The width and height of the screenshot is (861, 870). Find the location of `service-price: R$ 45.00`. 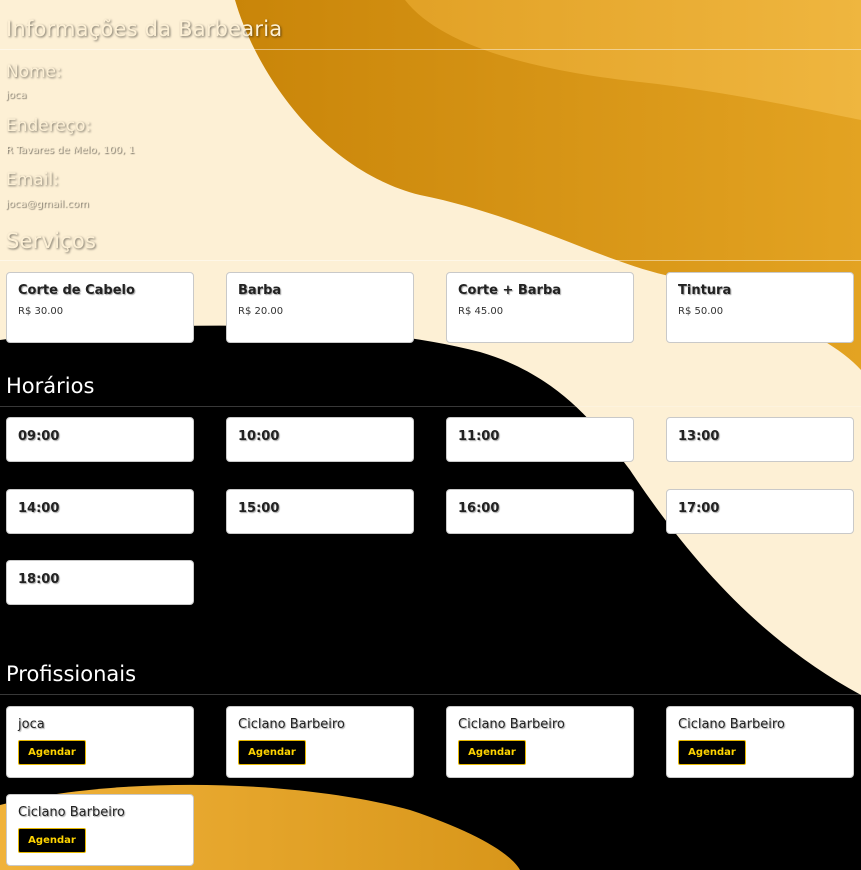

service-price: R$ 45.00 is located at coordinates (481, 311).